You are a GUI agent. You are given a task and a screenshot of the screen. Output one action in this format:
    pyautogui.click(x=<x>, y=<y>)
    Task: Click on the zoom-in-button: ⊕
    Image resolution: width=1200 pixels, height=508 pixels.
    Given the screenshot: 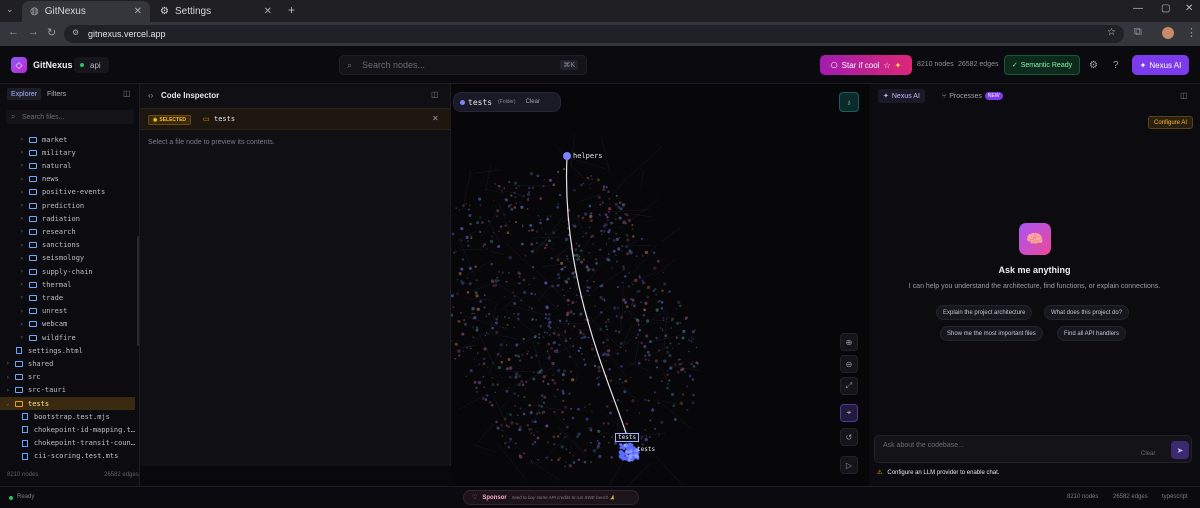 What is the action you would take?
    pyautogui.click(x=849, y=342)
    